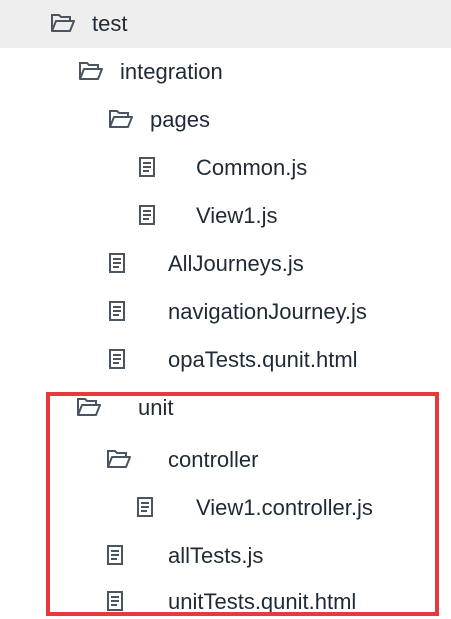 This screenshot has height=619, width=451. I want to click on tree-item-label: unit, so click(156, 407).